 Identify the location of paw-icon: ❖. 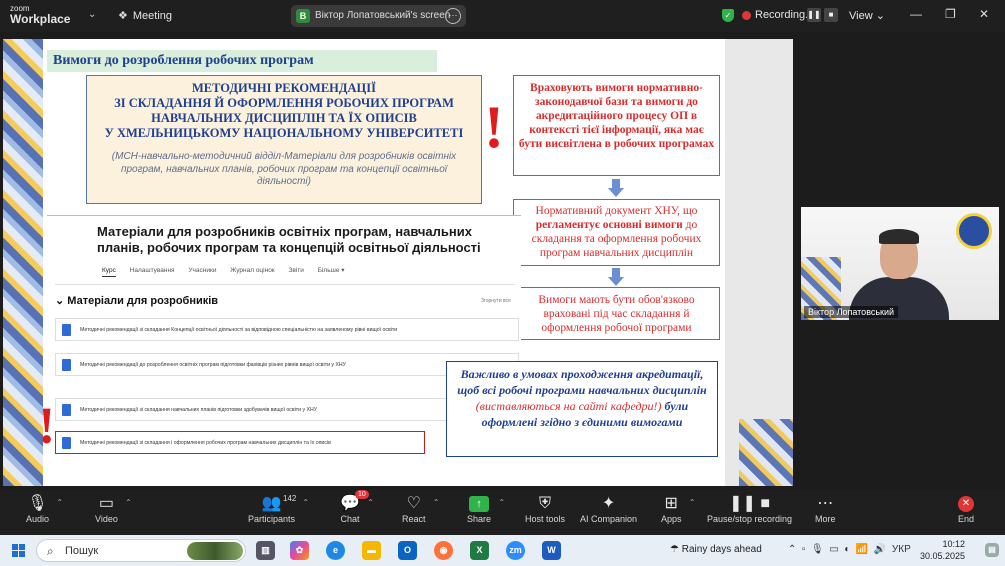
(123, 16).